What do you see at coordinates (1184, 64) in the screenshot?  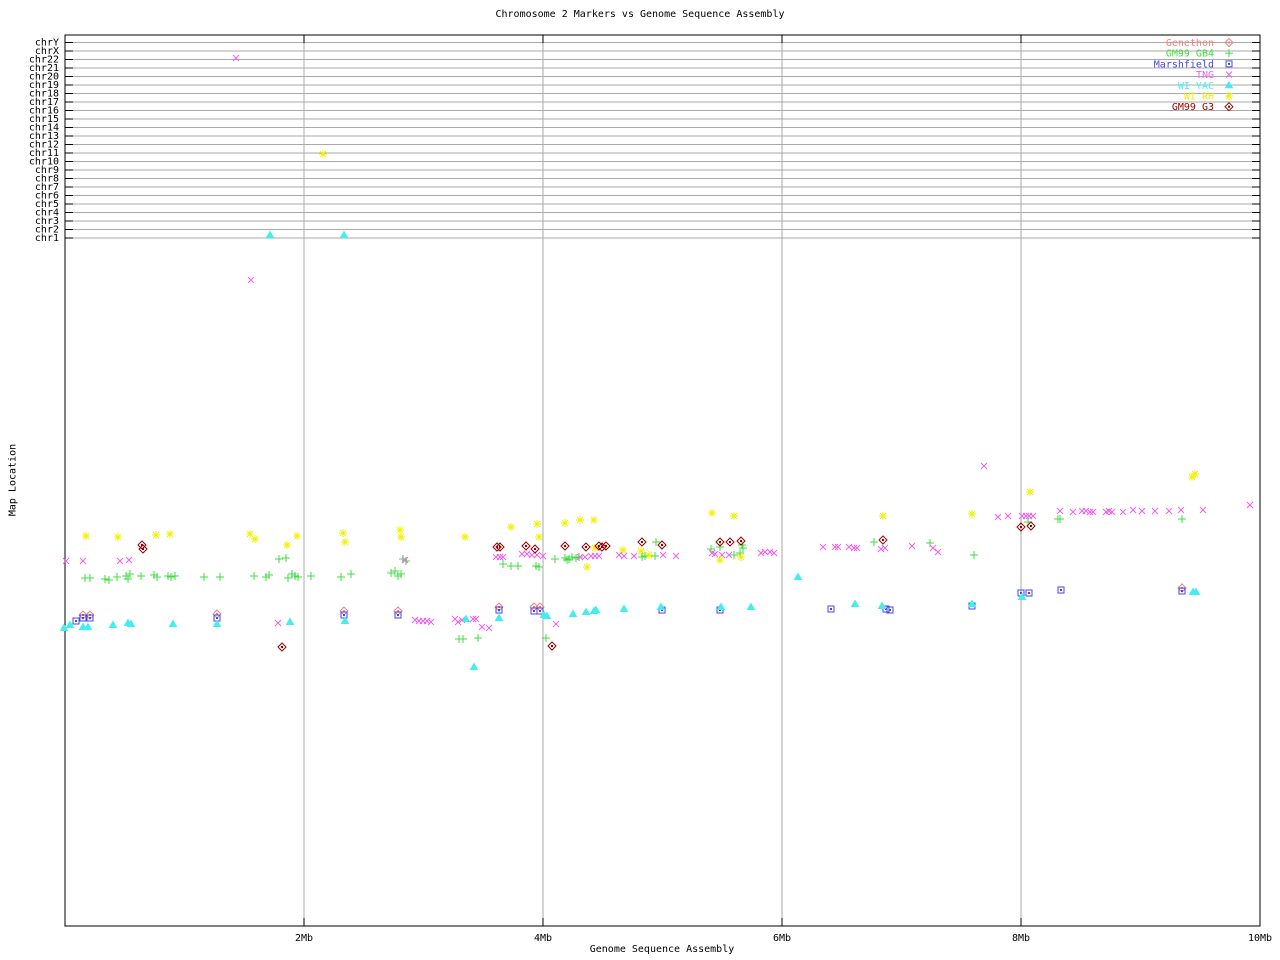 I see `legend-label: Marshfield` at bounding box center [1184, 64].